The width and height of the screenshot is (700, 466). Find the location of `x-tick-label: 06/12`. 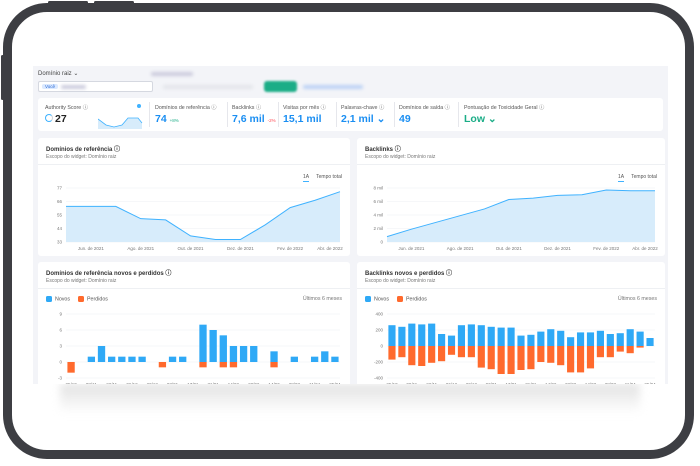

x-tick-label: 06/12 is located at coordinates (452, 383).